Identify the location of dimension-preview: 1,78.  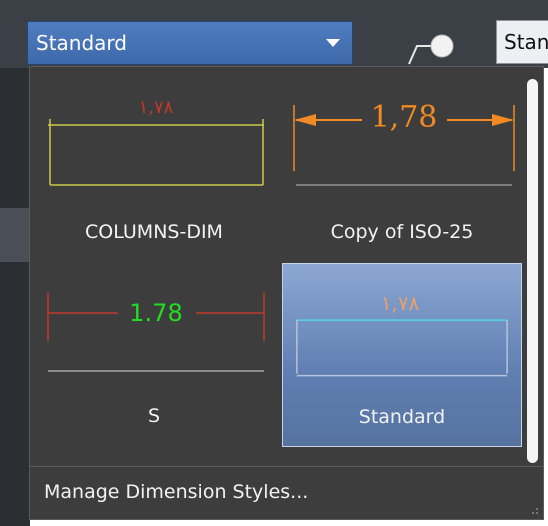
(404, 143).